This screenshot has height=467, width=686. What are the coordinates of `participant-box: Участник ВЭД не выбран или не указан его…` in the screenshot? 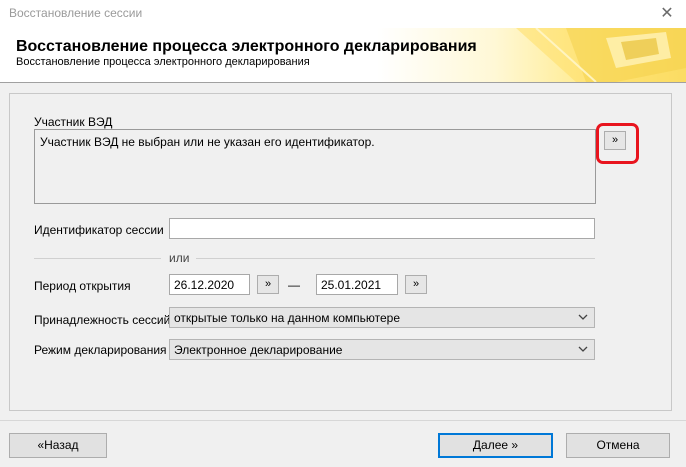 It's located at (315, 166).